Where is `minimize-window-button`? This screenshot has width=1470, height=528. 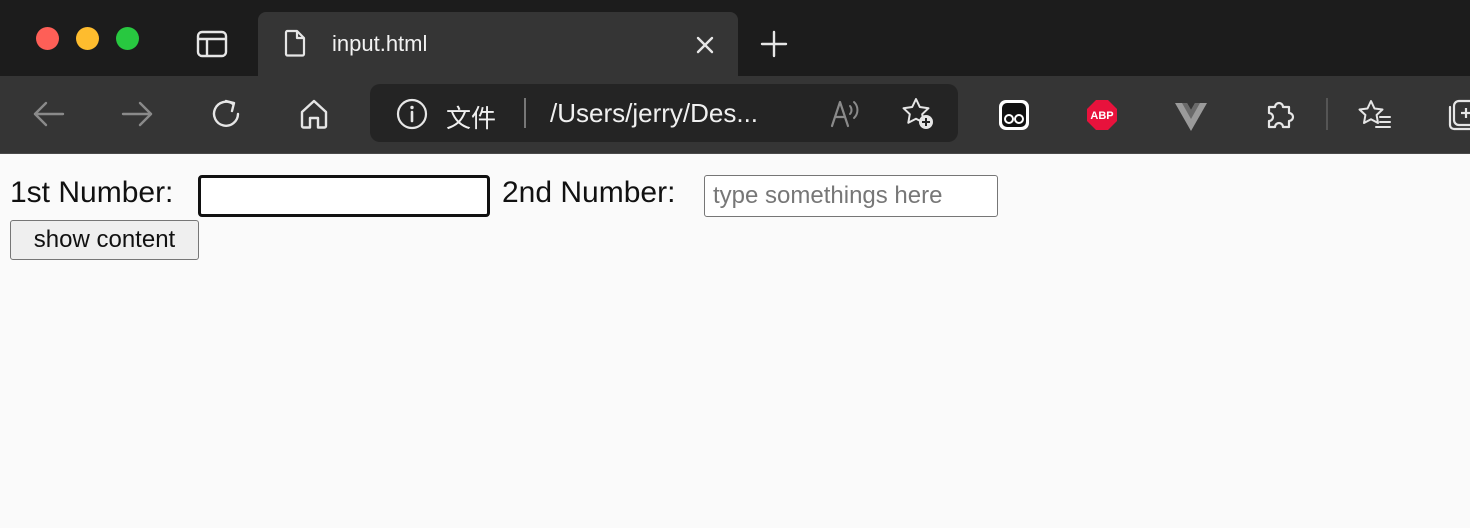 minimize-window-button is located at coordinates (87, 38).